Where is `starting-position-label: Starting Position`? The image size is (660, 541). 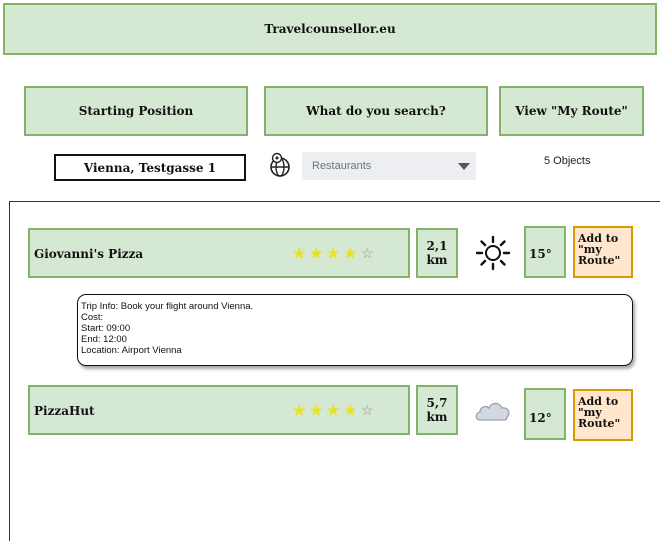
starting-position-label: Starting Position is located at coordinates (136, 111).